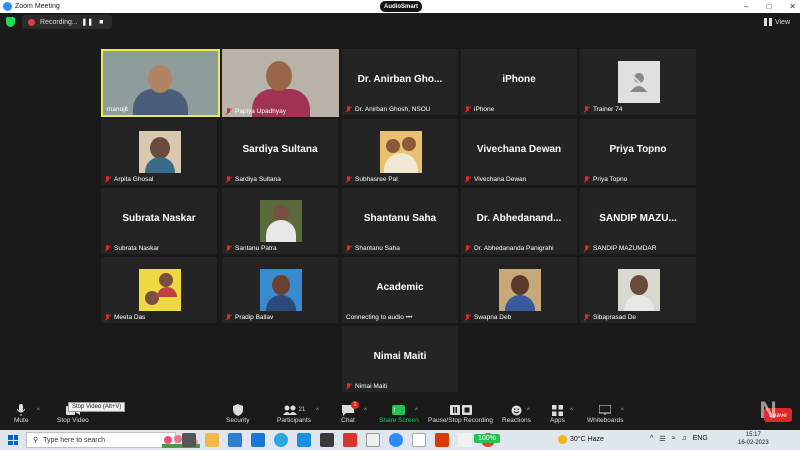  What do you see at coordinates (327, 440) in the screenshot?
I see `app-icon` at bounding box center [327, 440].